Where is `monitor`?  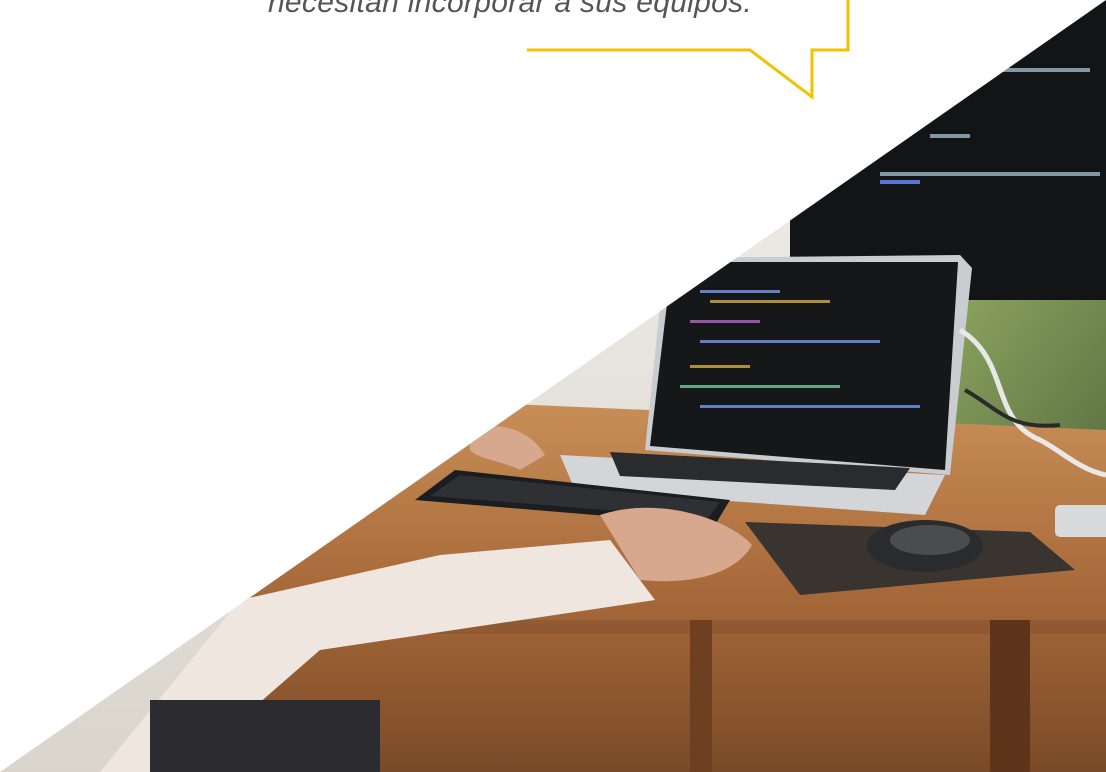
monitor is located at coordinates (948, 150).